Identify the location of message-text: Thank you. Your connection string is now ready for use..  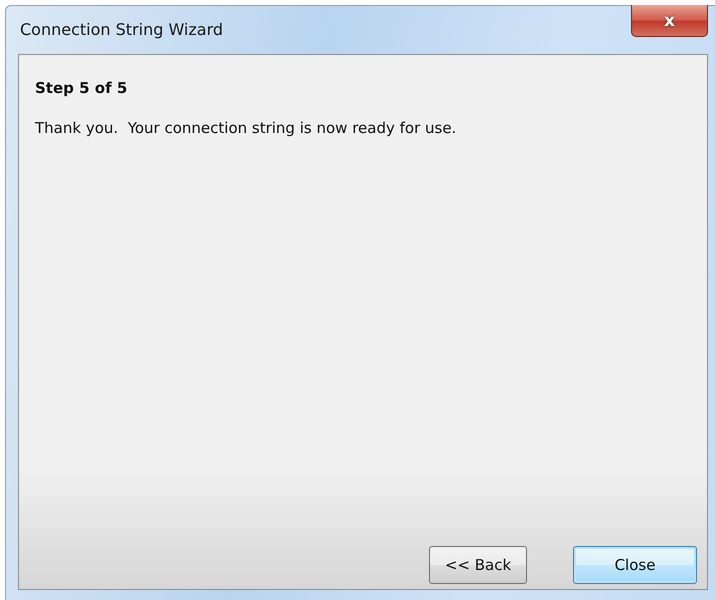
(246, 128).